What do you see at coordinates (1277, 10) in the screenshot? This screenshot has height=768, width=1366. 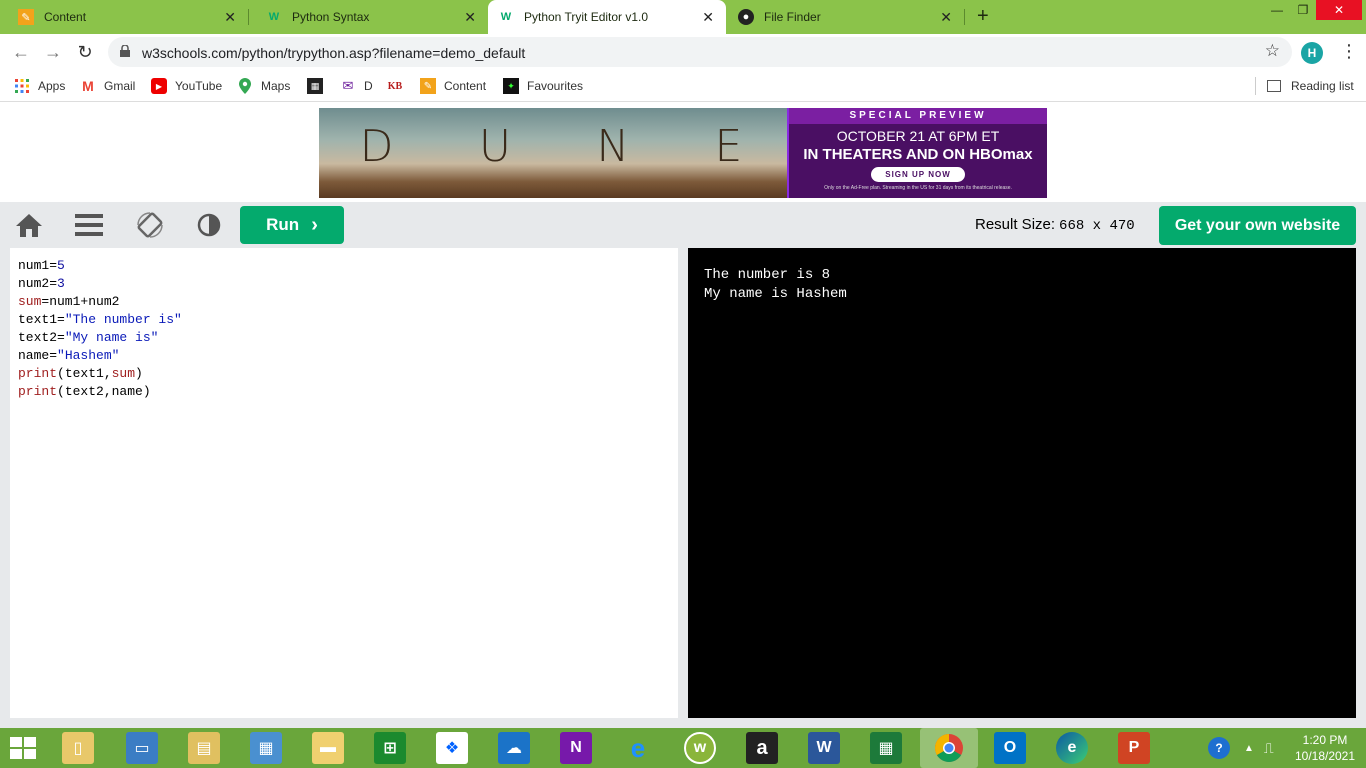 I see `minimize-icon: —` at bounding box center [1277, 10].